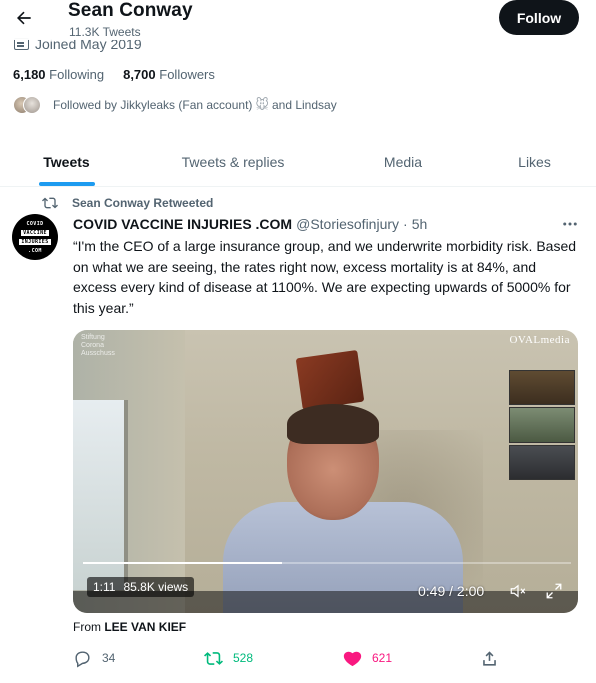  What do you see at coordinates (382, 658) in the screenshot?
I see `like-count: 621` at bounding box center [382, 658].